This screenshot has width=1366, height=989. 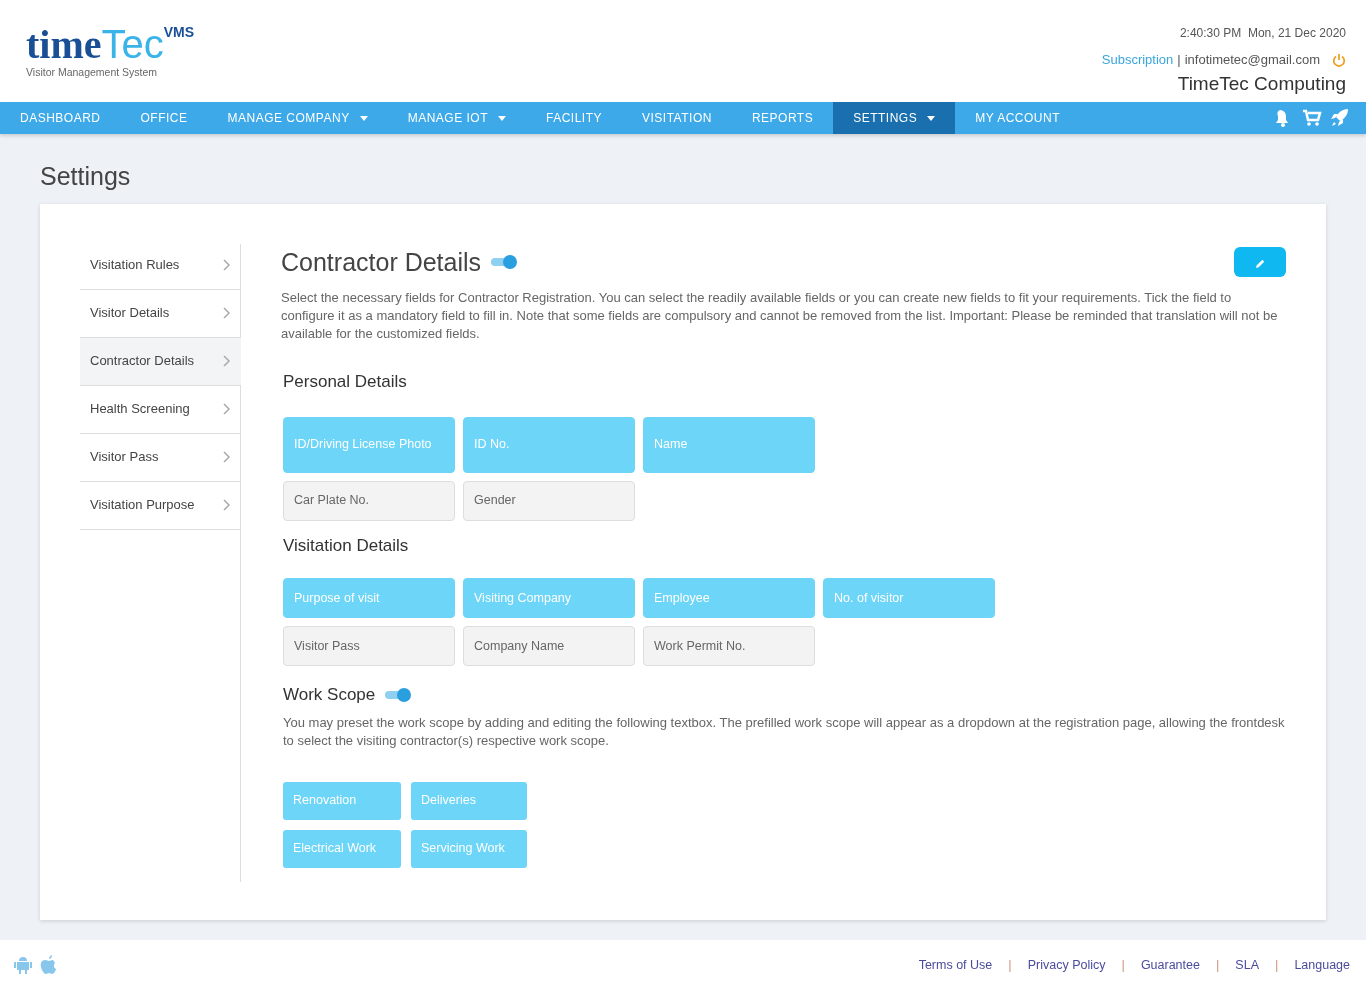 What do you see at coordinates (549, 444) in the screenshot?
I see `field-tile: ID No.` at bounding box center [549, 444].